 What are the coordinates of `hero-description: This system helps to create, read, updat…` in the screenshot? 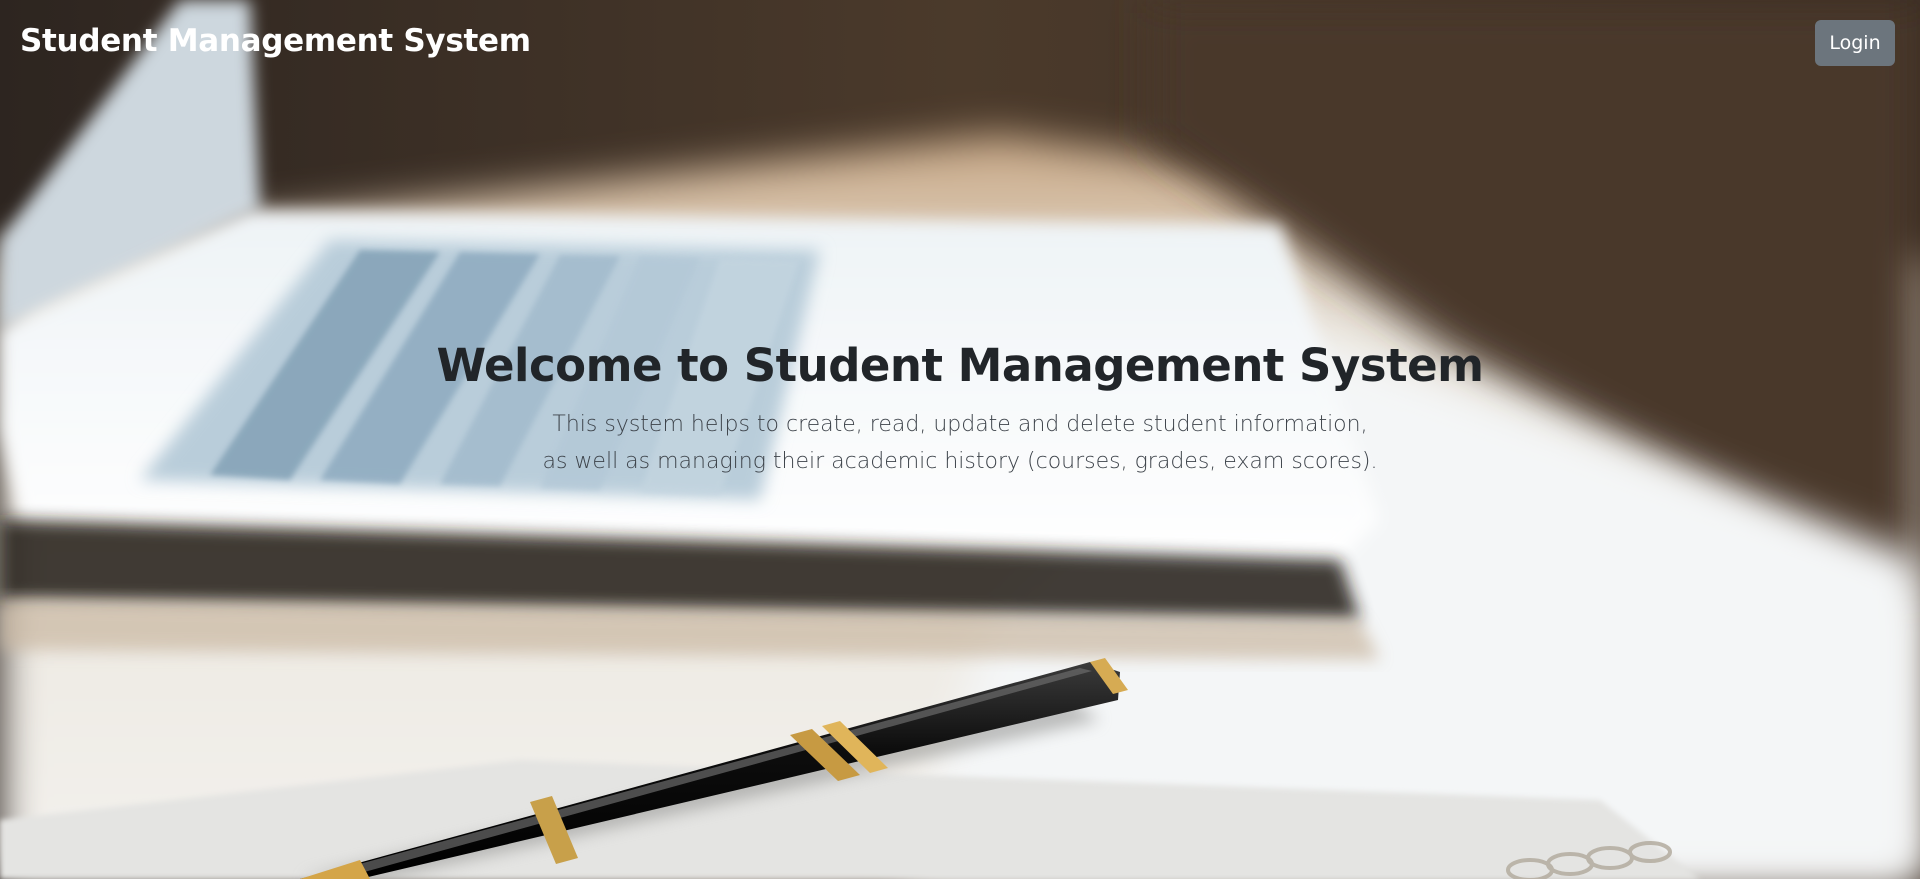 It's located at (960, 443).